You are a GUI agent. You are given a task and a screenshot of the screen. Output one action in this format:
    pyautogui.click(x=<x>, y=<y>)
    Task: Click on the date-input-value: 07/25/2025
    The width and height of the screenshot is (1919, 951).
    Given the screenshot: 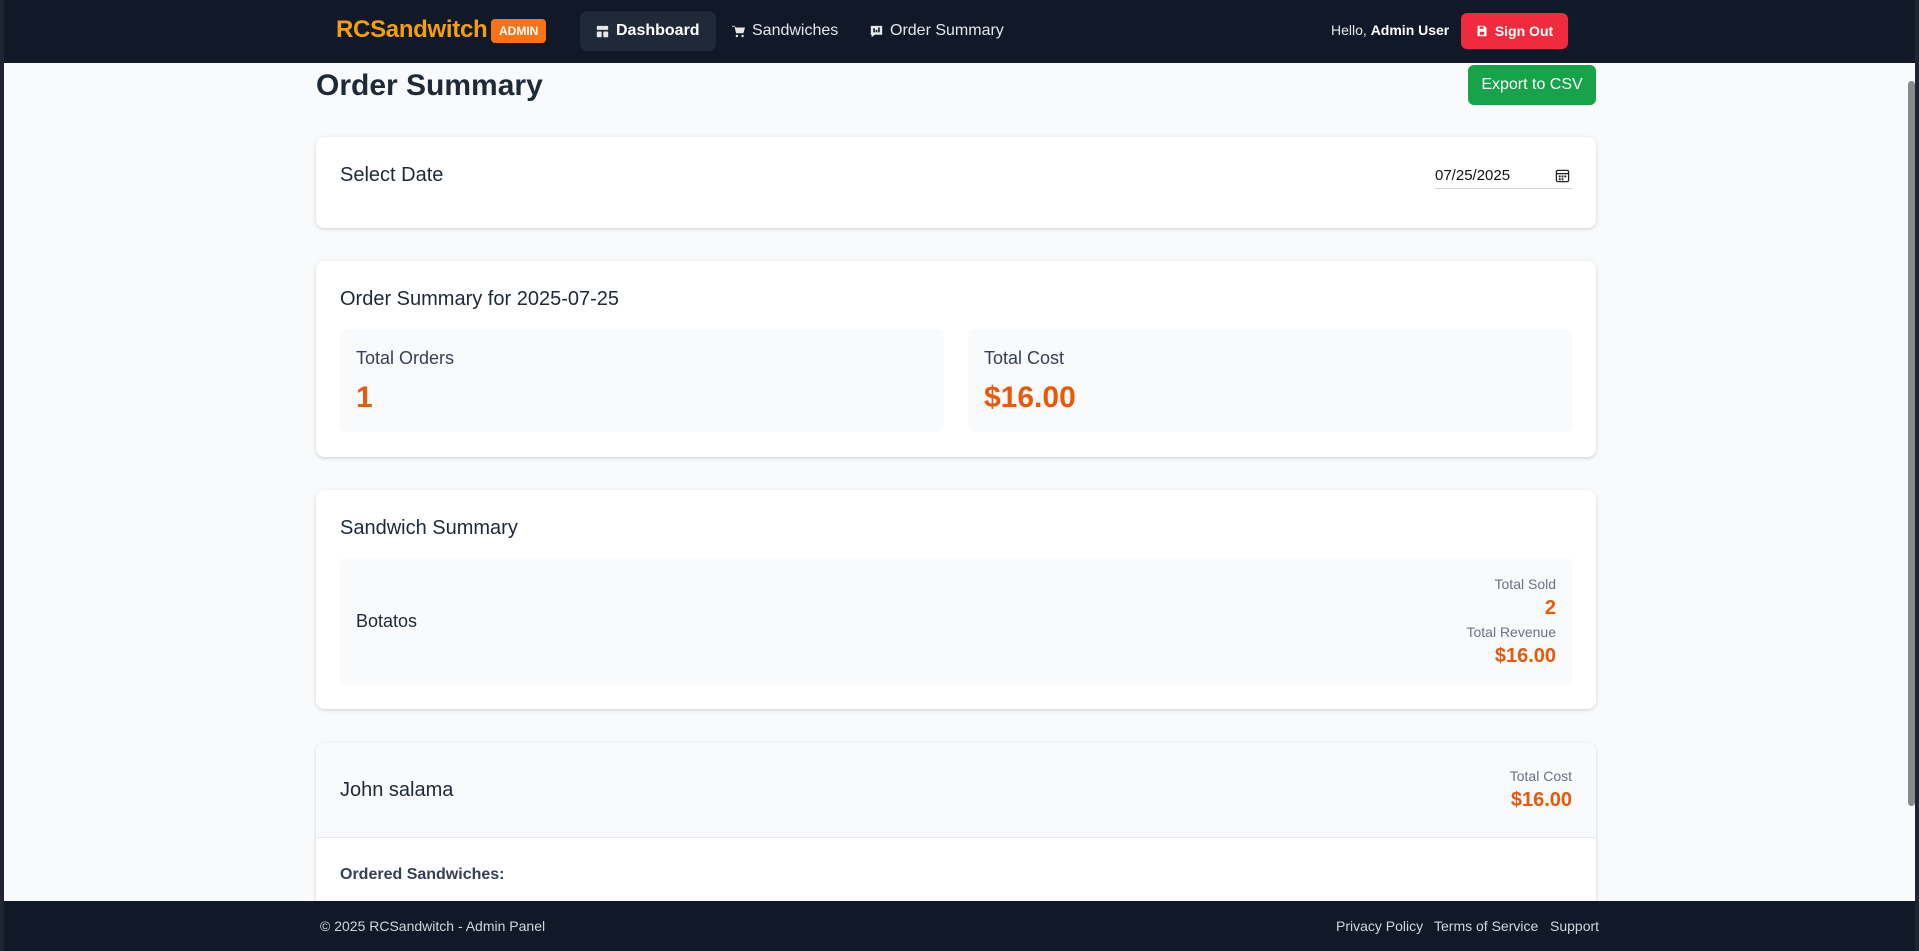 What is the action you would take?
    pyautogui.click(x=1473, y=175)
    